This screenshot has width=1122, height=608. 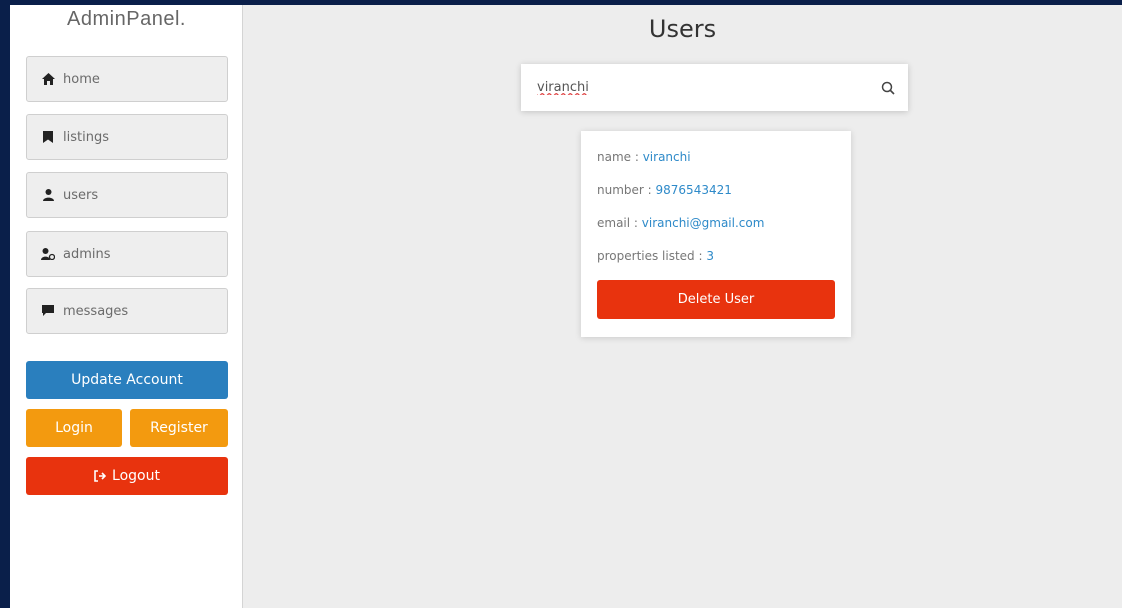 What do you see at coordinates (126, 19) in the screenshot?
I see `app-logo: AdminPanel.` at bounding box center [126, 19].